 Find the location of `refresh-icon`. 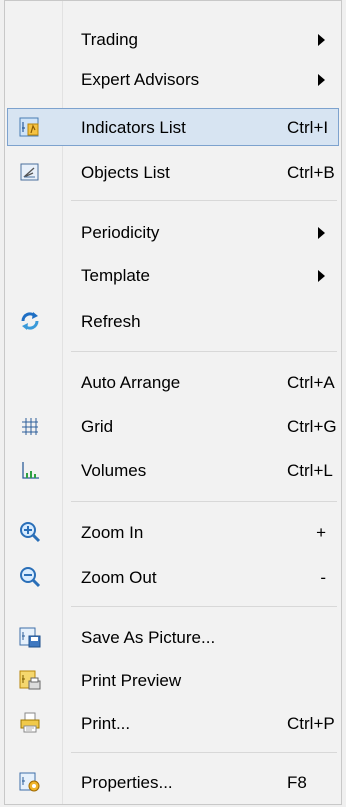

refresh-icon is located at coordinates (30, 321).